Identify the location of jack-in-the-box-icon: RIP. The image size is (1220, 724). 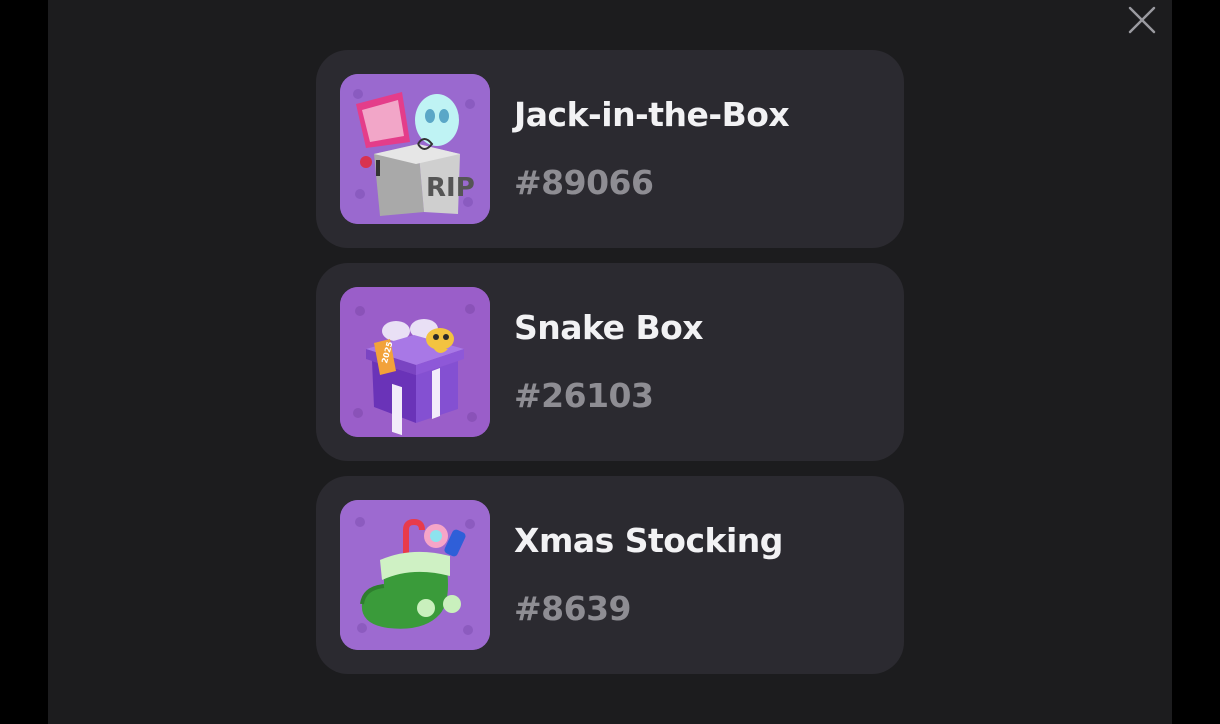
(415, 149).